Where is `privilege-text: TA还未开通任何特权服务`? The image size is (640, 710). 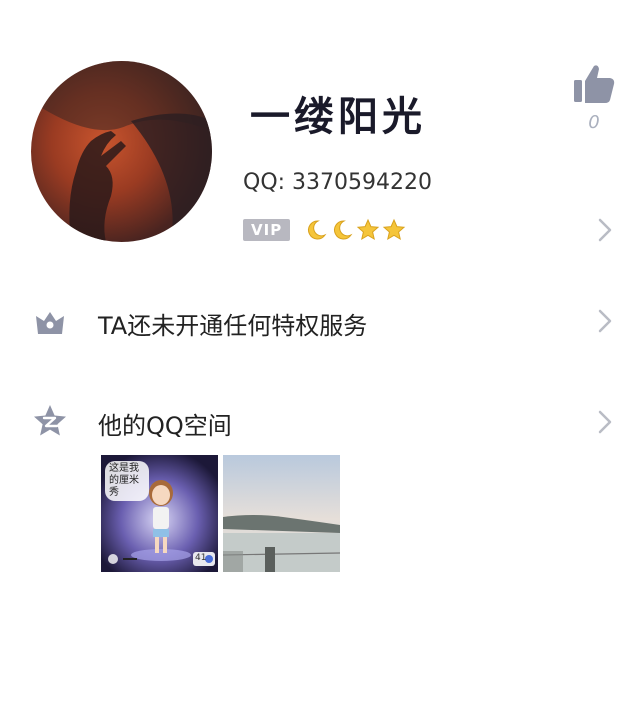 privilege-text: TA还未开通任何特权服务 is located at coordinates (232, 323).